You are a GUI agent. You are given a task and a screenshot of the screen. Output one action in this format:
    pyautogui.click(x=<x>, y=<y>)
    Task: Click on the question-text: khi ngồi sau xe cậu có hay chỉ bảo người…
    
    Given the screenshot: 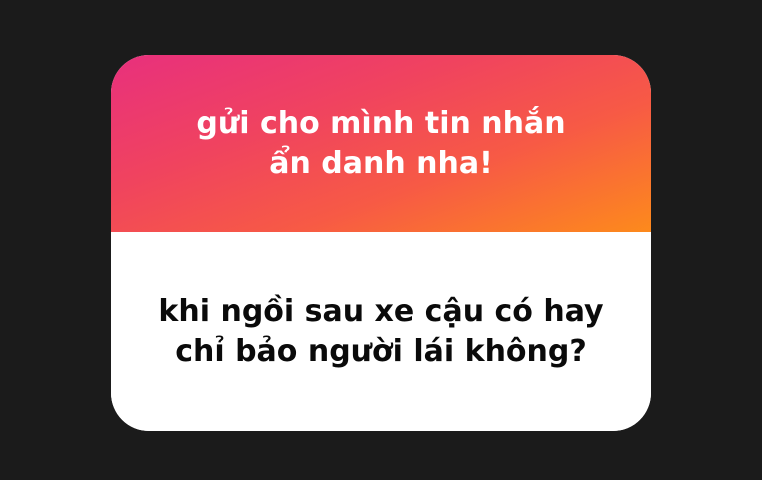 What is the action you would take?
    pyautogui.click(x=381, y=331)
    